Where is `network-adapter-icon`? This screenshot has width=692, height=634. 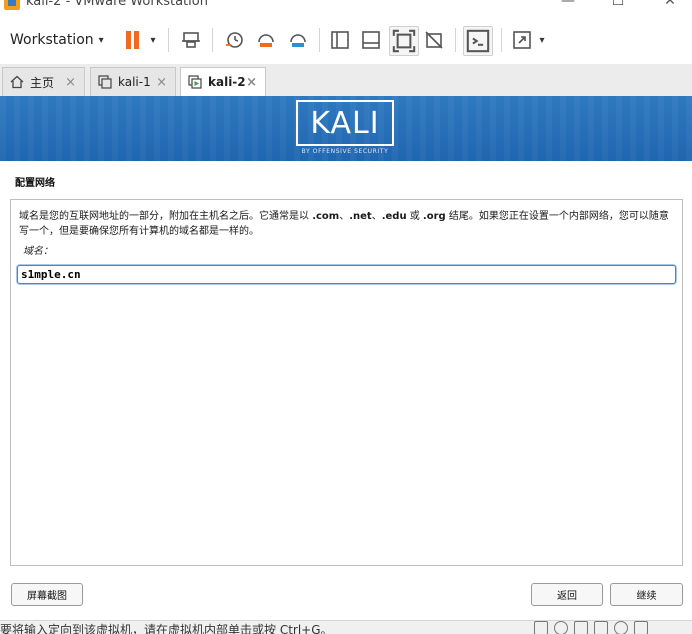 network-adapter-icon is located at coordinates (581, 627).